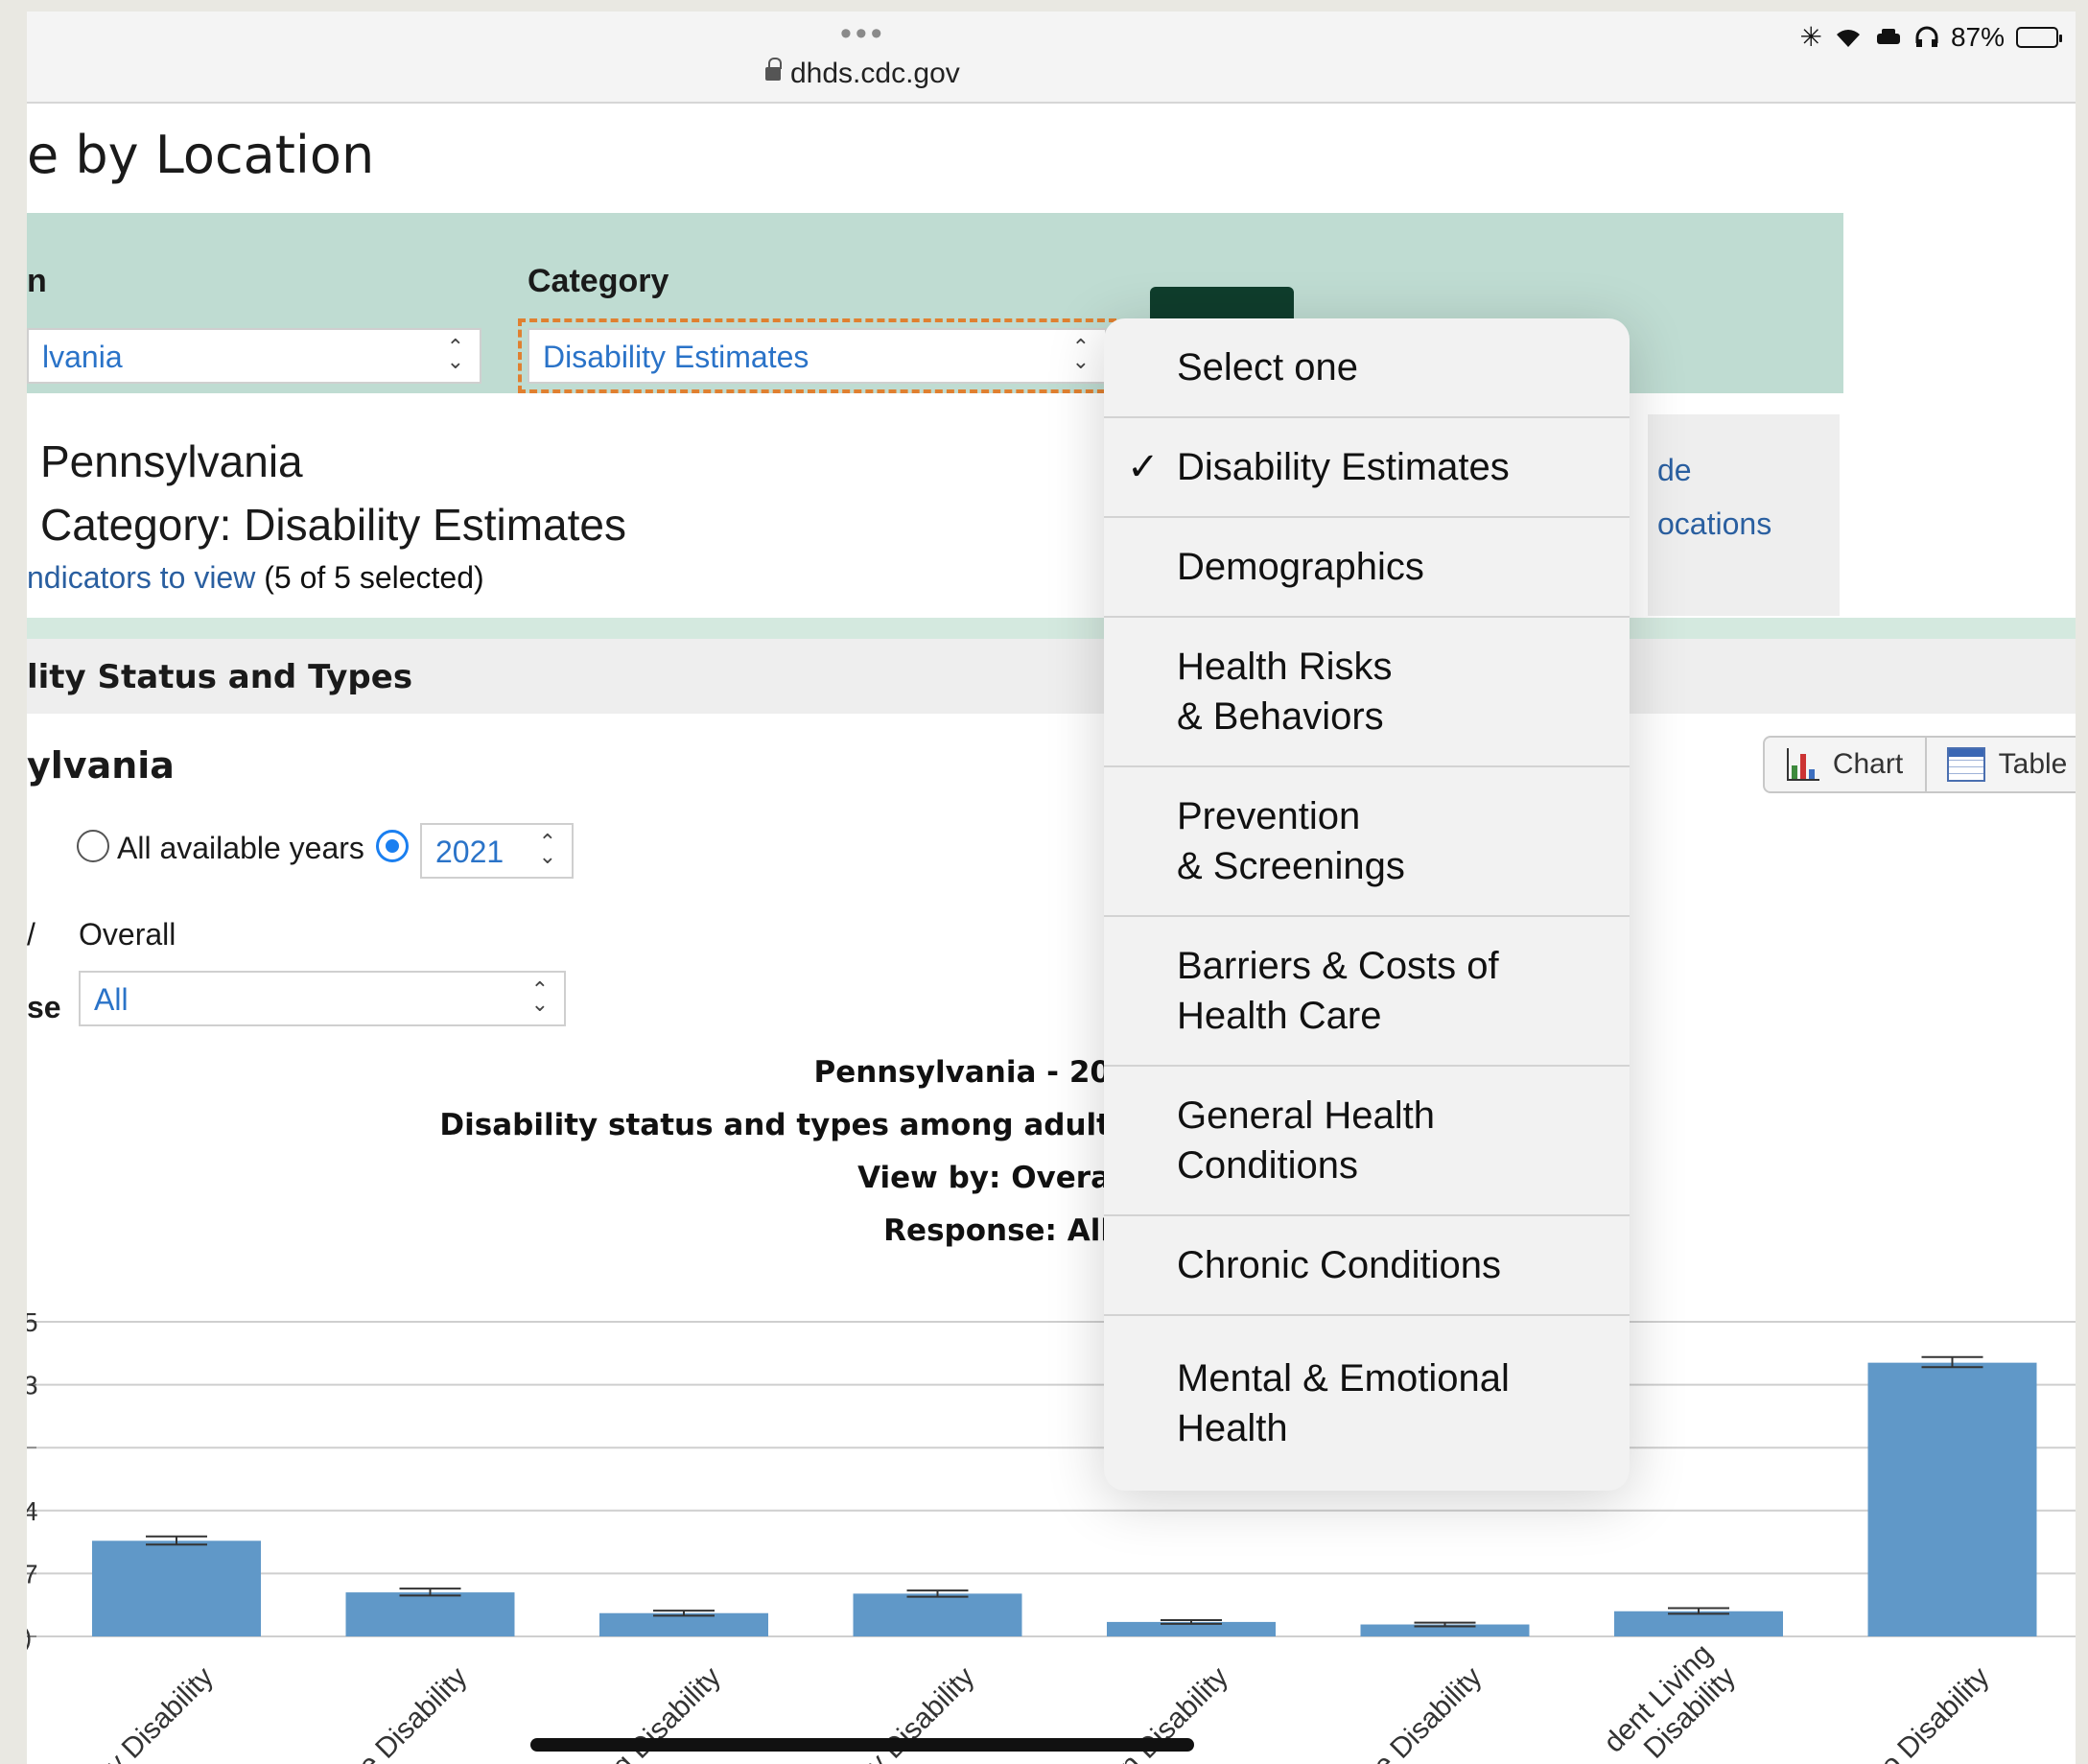 This screenshot has width=2088, height=1764. What do you see at coordinates (32, 1385) in the screenshot?
I see `y-tick-label: 3` at bounding box center [32, 1385].